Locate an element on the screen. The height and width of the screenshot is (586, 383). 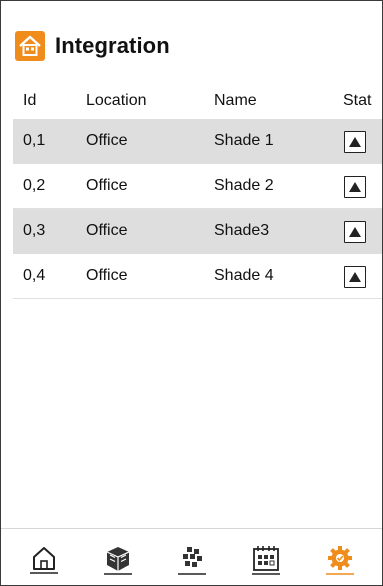
cube-box-icon is located at coordinates (118, 561).